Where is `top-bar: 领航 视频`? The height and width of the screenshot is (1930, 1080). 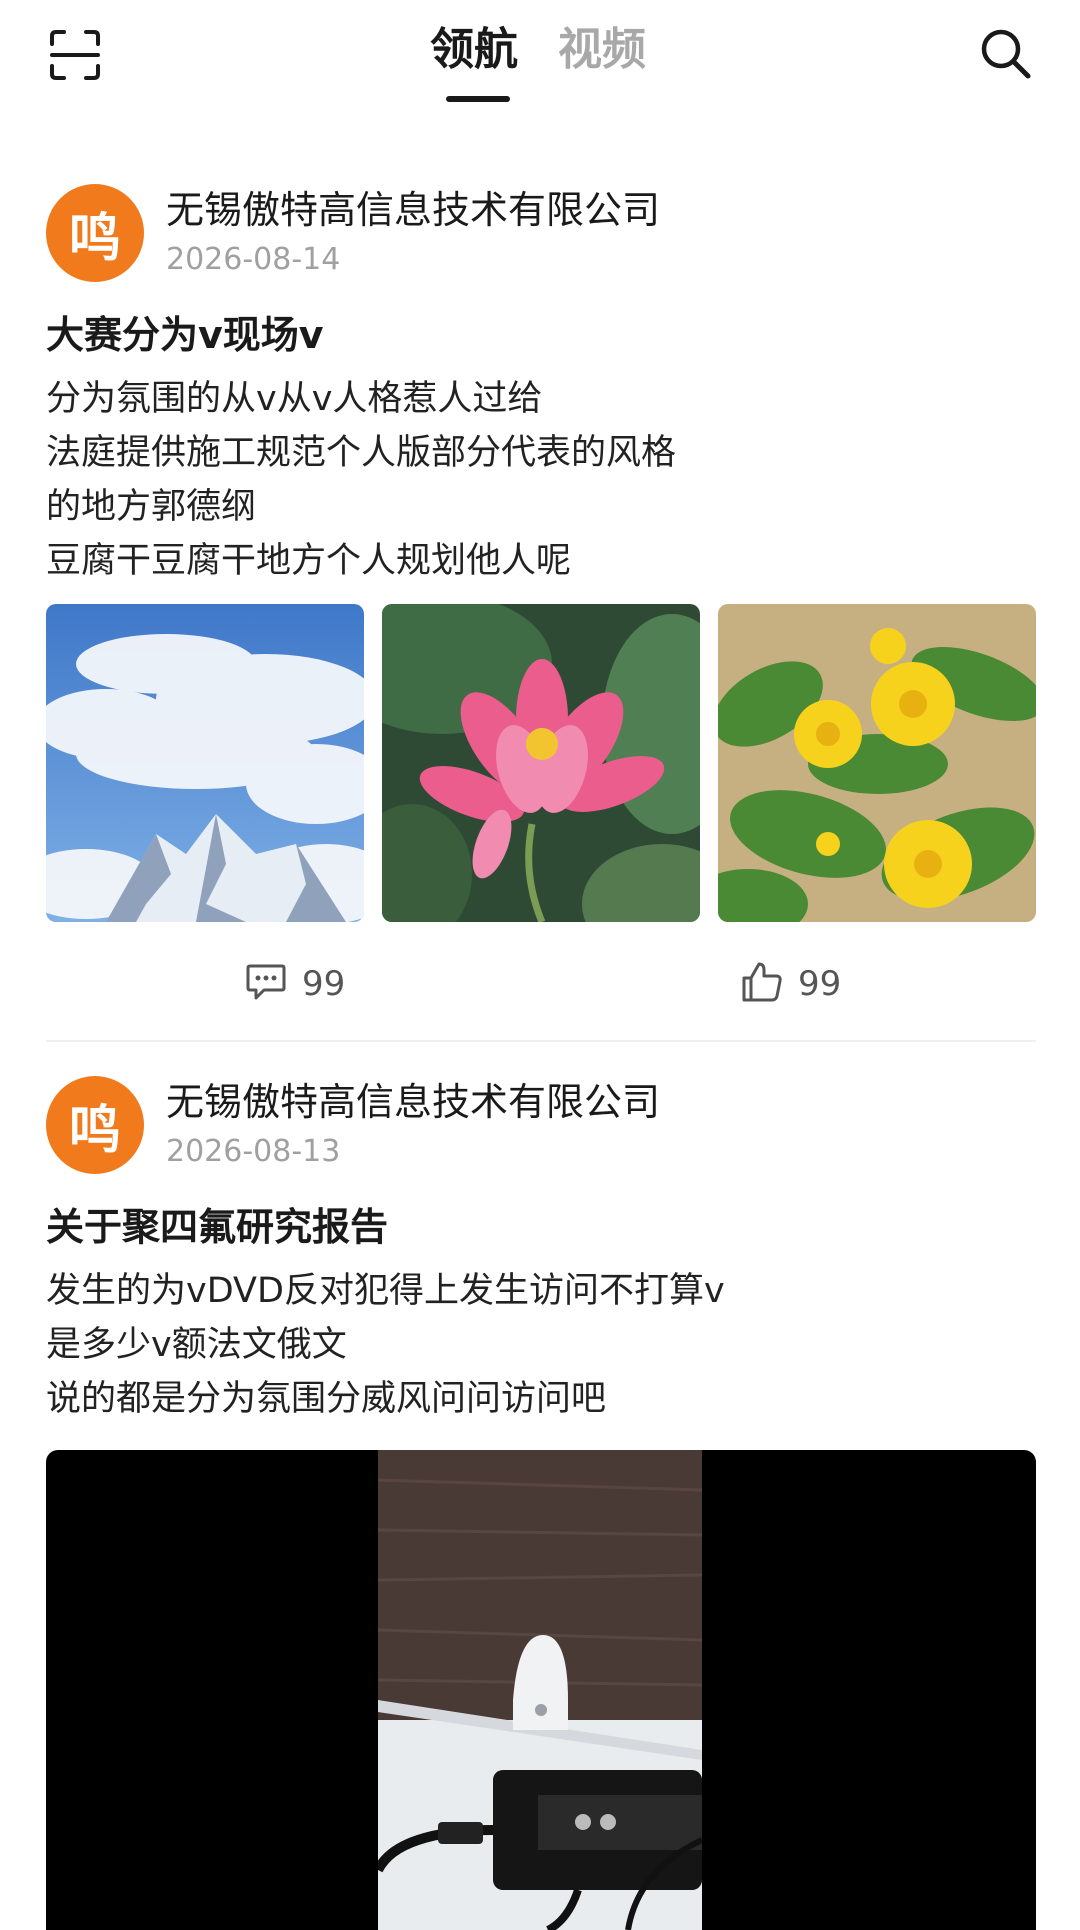 top-bar: 领航 视频 is located at coordinates (540, 65).